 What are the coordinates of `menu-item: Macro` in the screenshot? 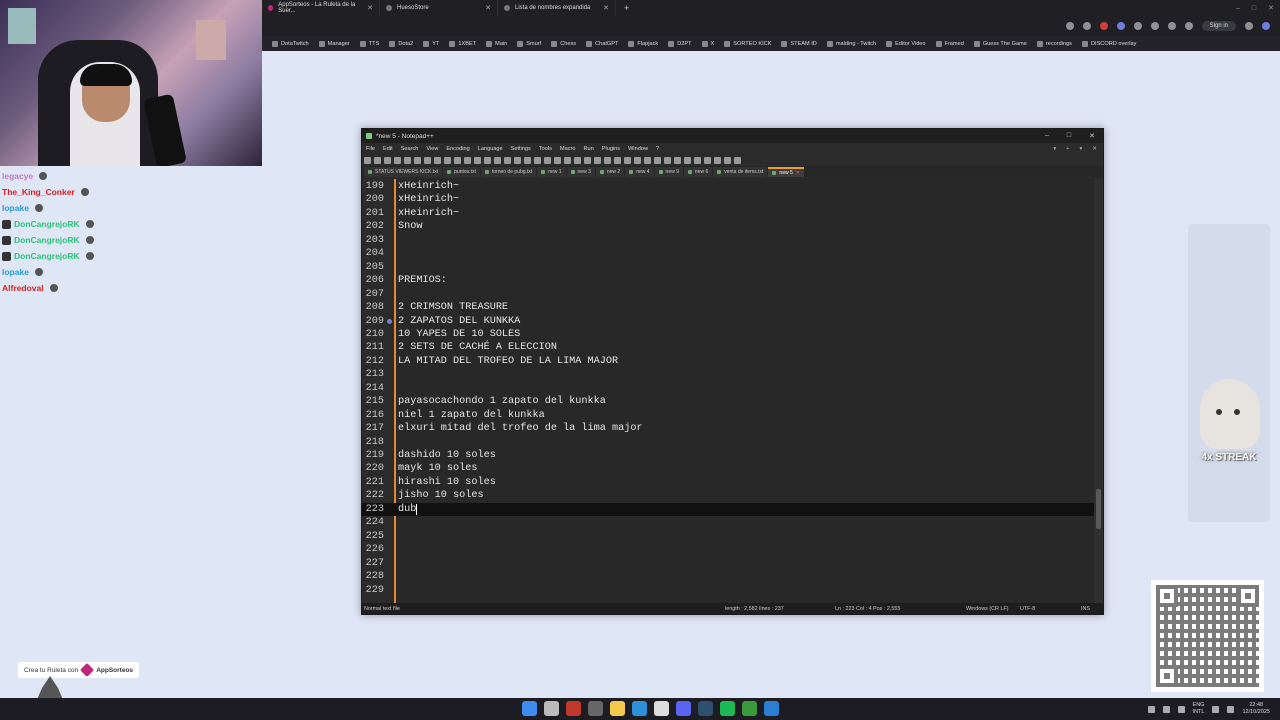 It's located at (568, 149).